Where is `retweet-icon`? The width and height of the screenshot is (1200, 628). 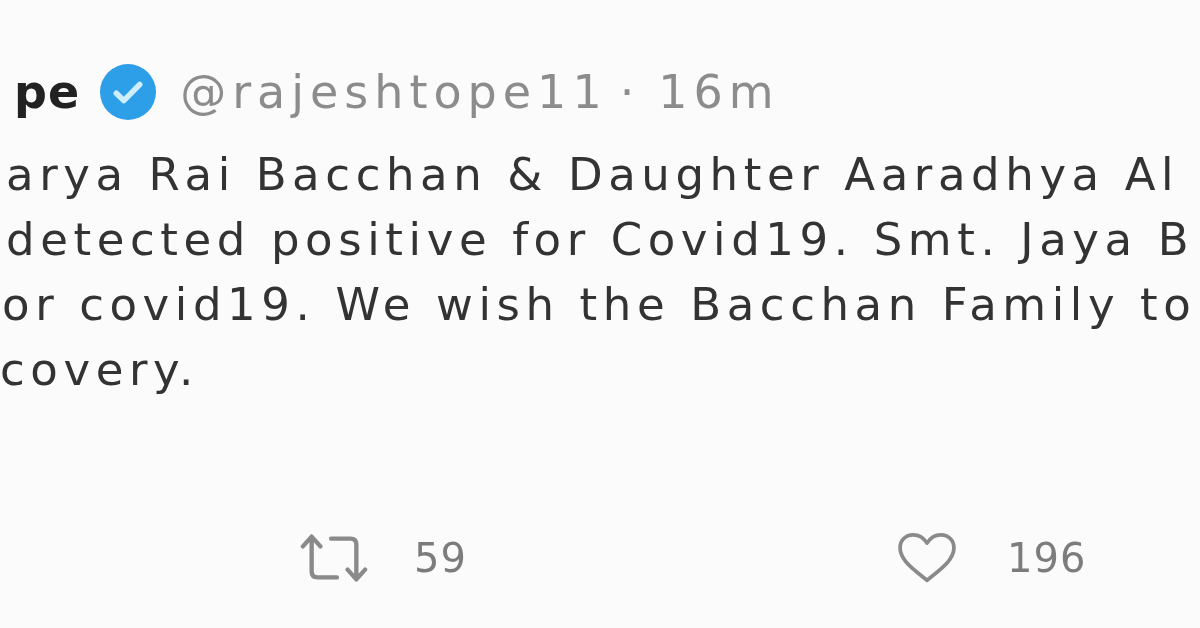
retweet-icon is located at coordinates (334, 558).